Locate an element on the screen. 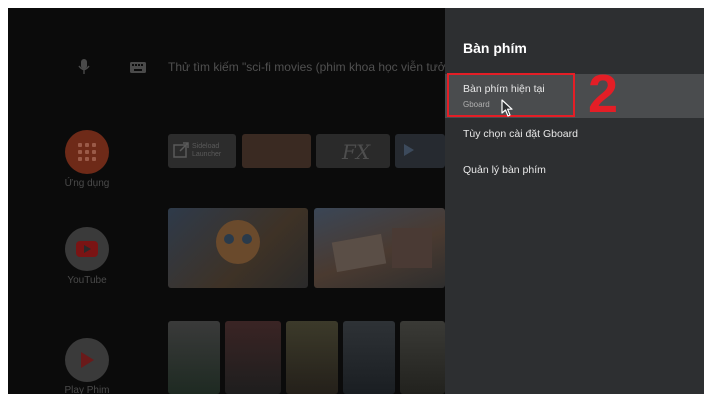  youtube-label: YouTube is located at coordinates (87, 280).